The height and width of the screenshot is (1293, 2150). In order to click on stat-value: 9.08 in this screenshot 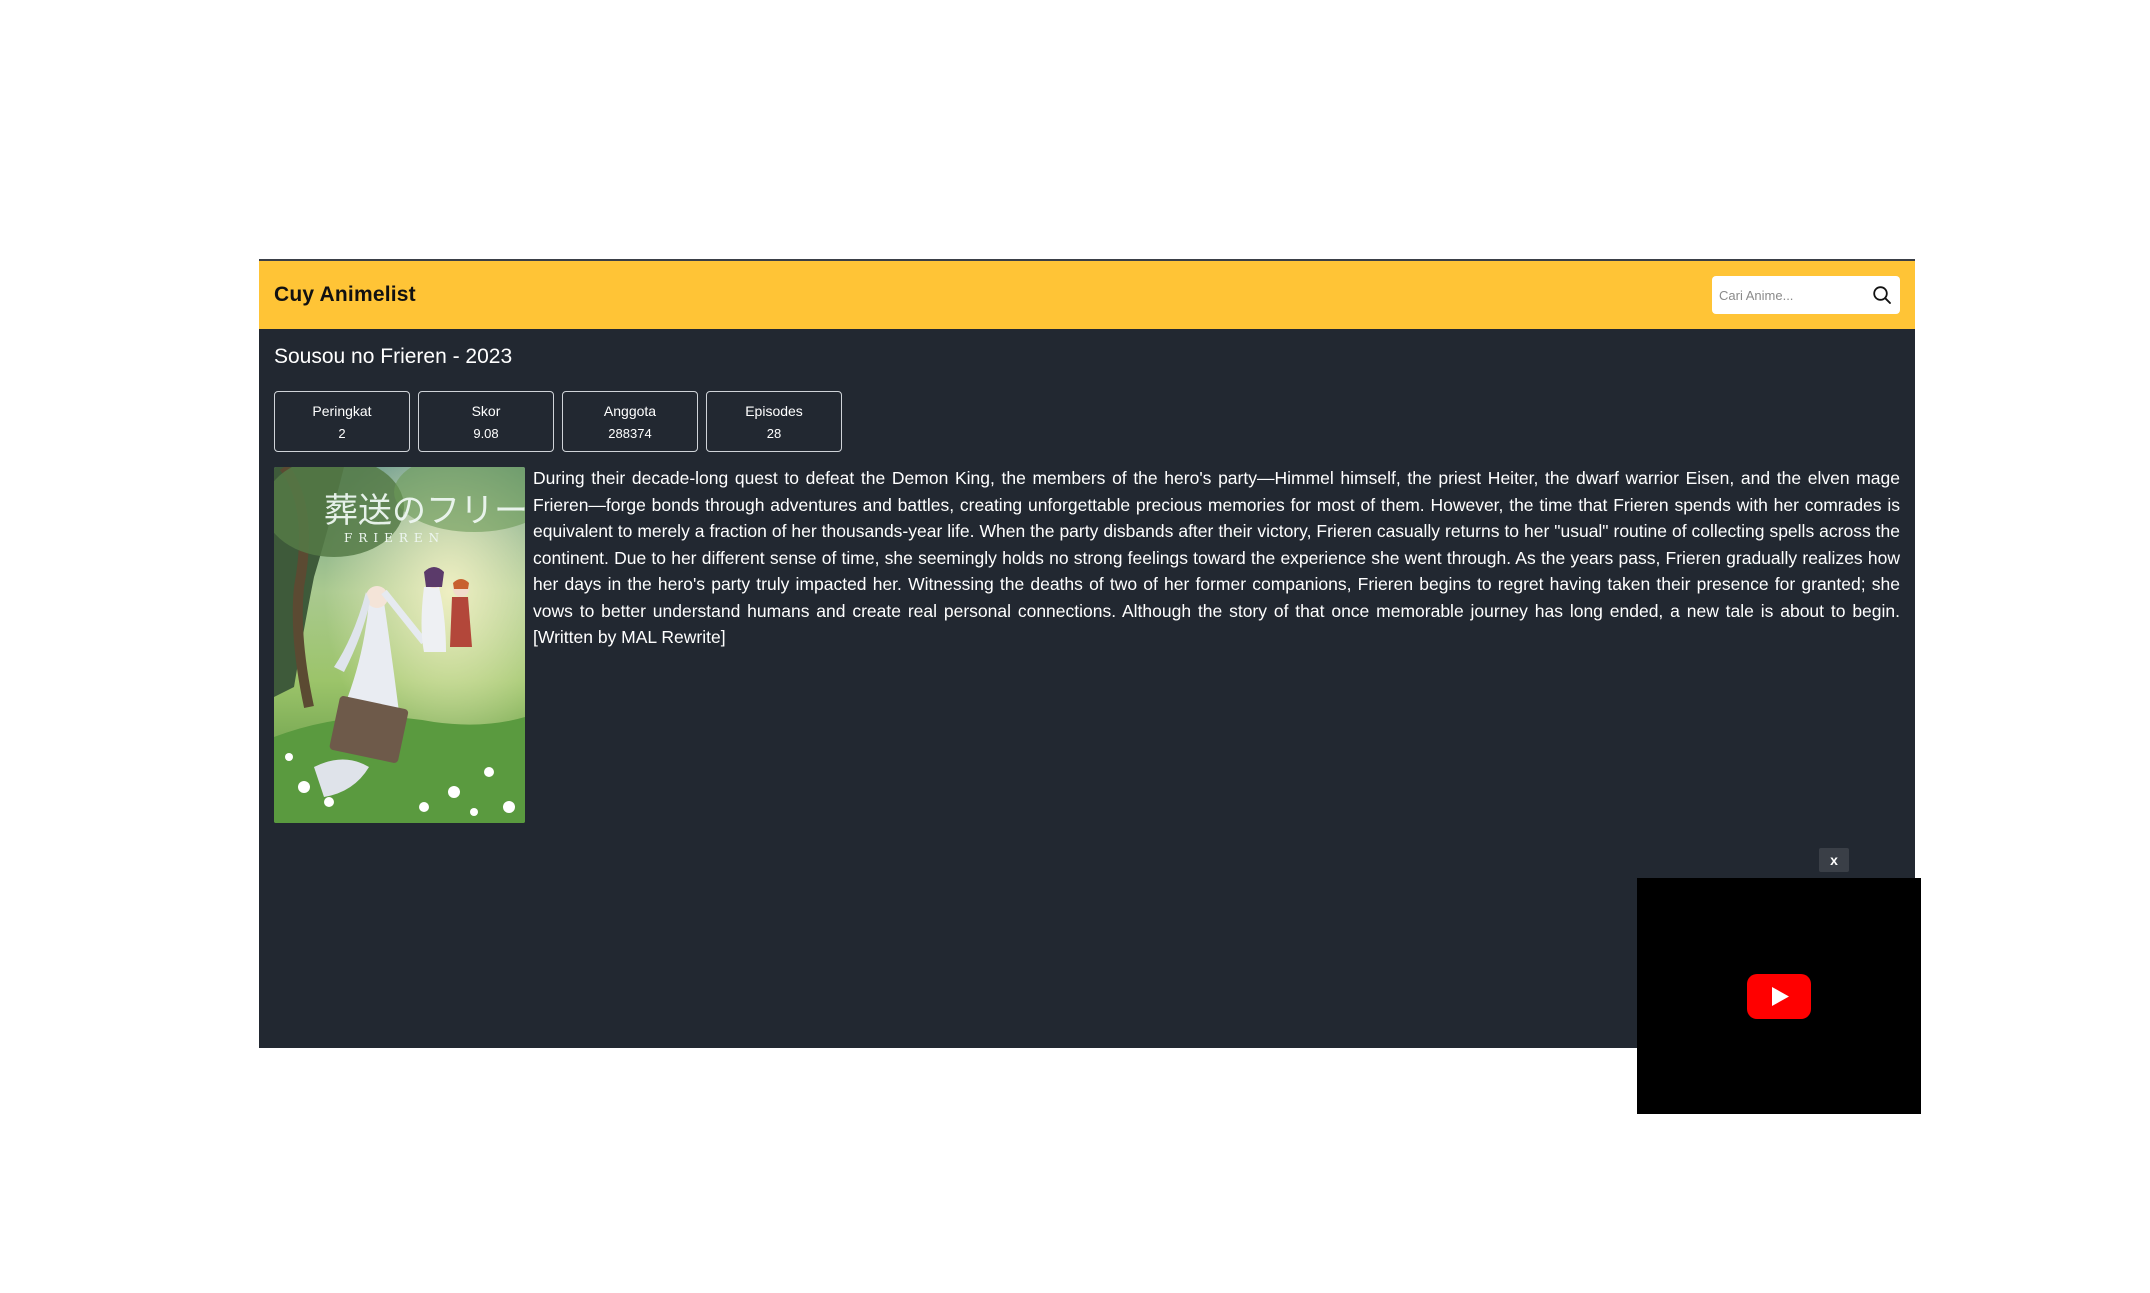, I will do `click(486, 433)`.